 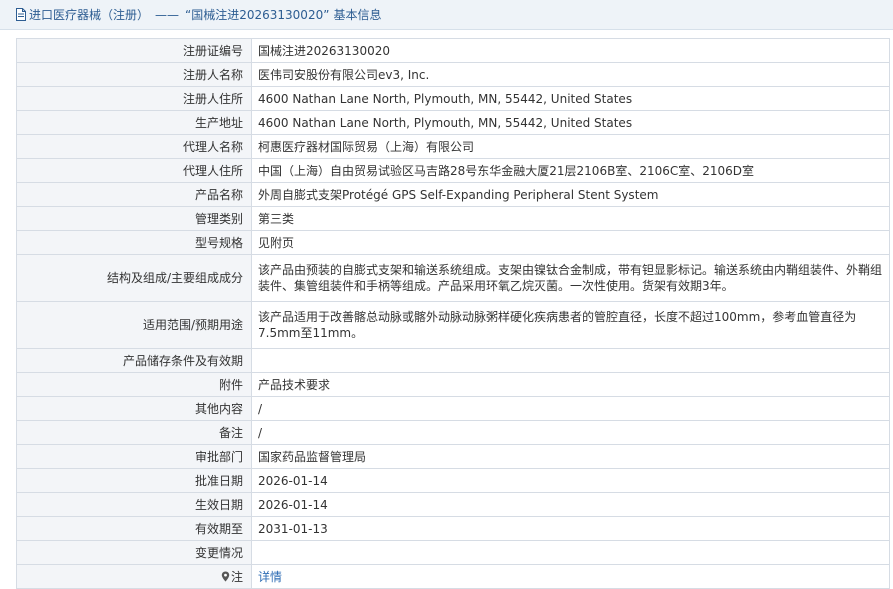 I want to click on field-label-remarks: 备注, so click(x=134, y=432).